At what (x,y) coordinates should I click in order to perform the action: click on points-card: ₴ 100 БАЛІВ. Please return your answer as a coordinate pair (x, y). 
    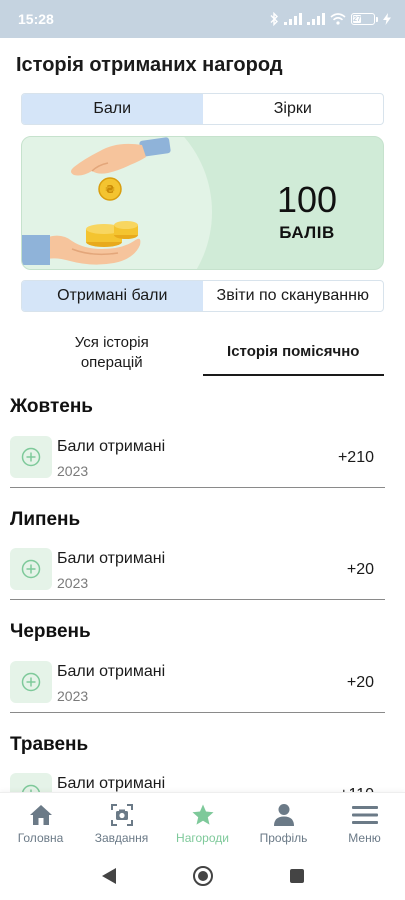
    Looking at the image, I should click on (202, 203).